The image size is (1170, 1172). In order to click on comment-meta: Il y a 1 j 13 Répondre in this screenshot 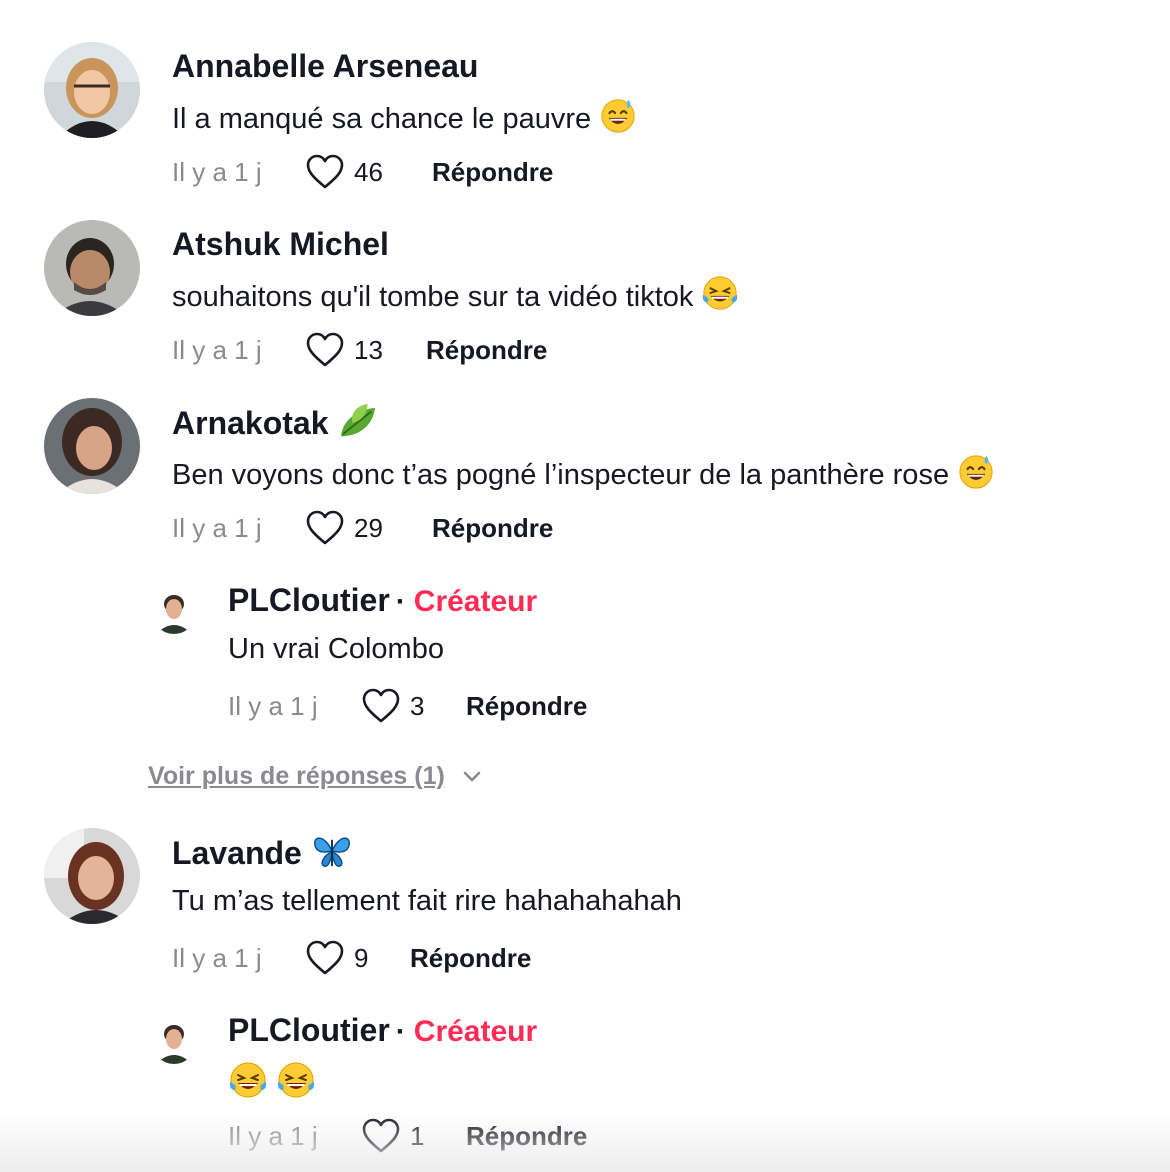, I will do `click(359, 350)`.